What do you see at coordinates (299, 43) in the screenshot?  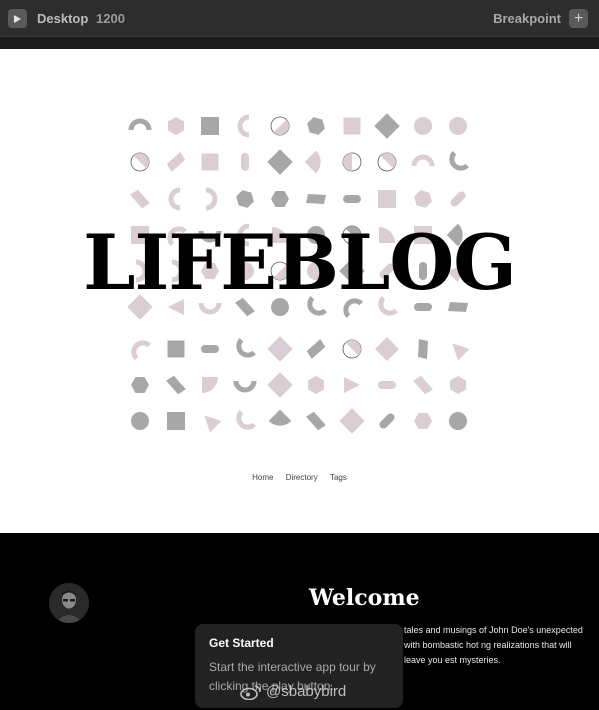 I see `canvas-gap` at bounding box center [299, 43].